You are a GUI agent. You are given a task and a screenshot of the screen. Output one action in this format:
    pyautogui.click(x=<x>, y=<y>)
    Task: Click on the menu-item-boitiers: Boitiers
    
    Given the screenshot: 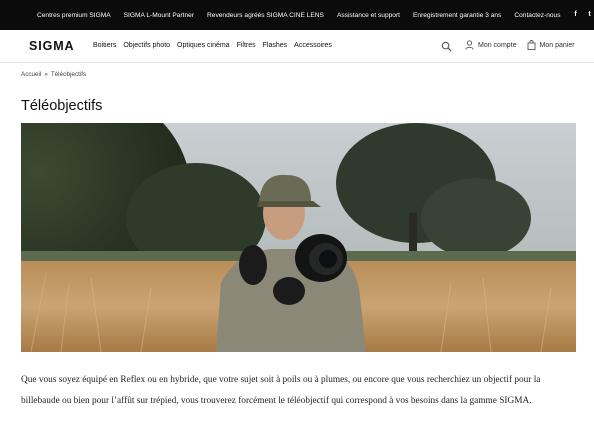 What is the action you would take?
    pyautogui.click(x=104, y=45)
    